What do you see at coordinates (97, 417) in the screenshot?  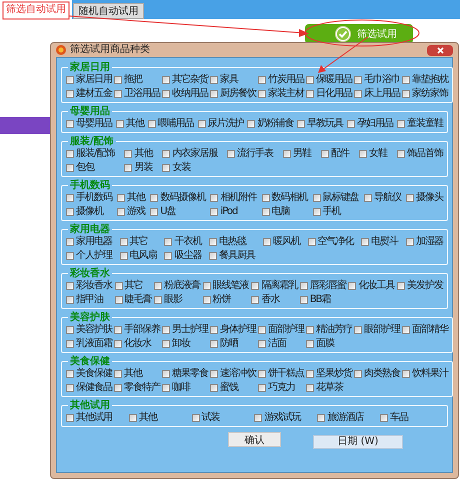 I see `category-checkbox: 其他试用` at bounding box center [97, 417].